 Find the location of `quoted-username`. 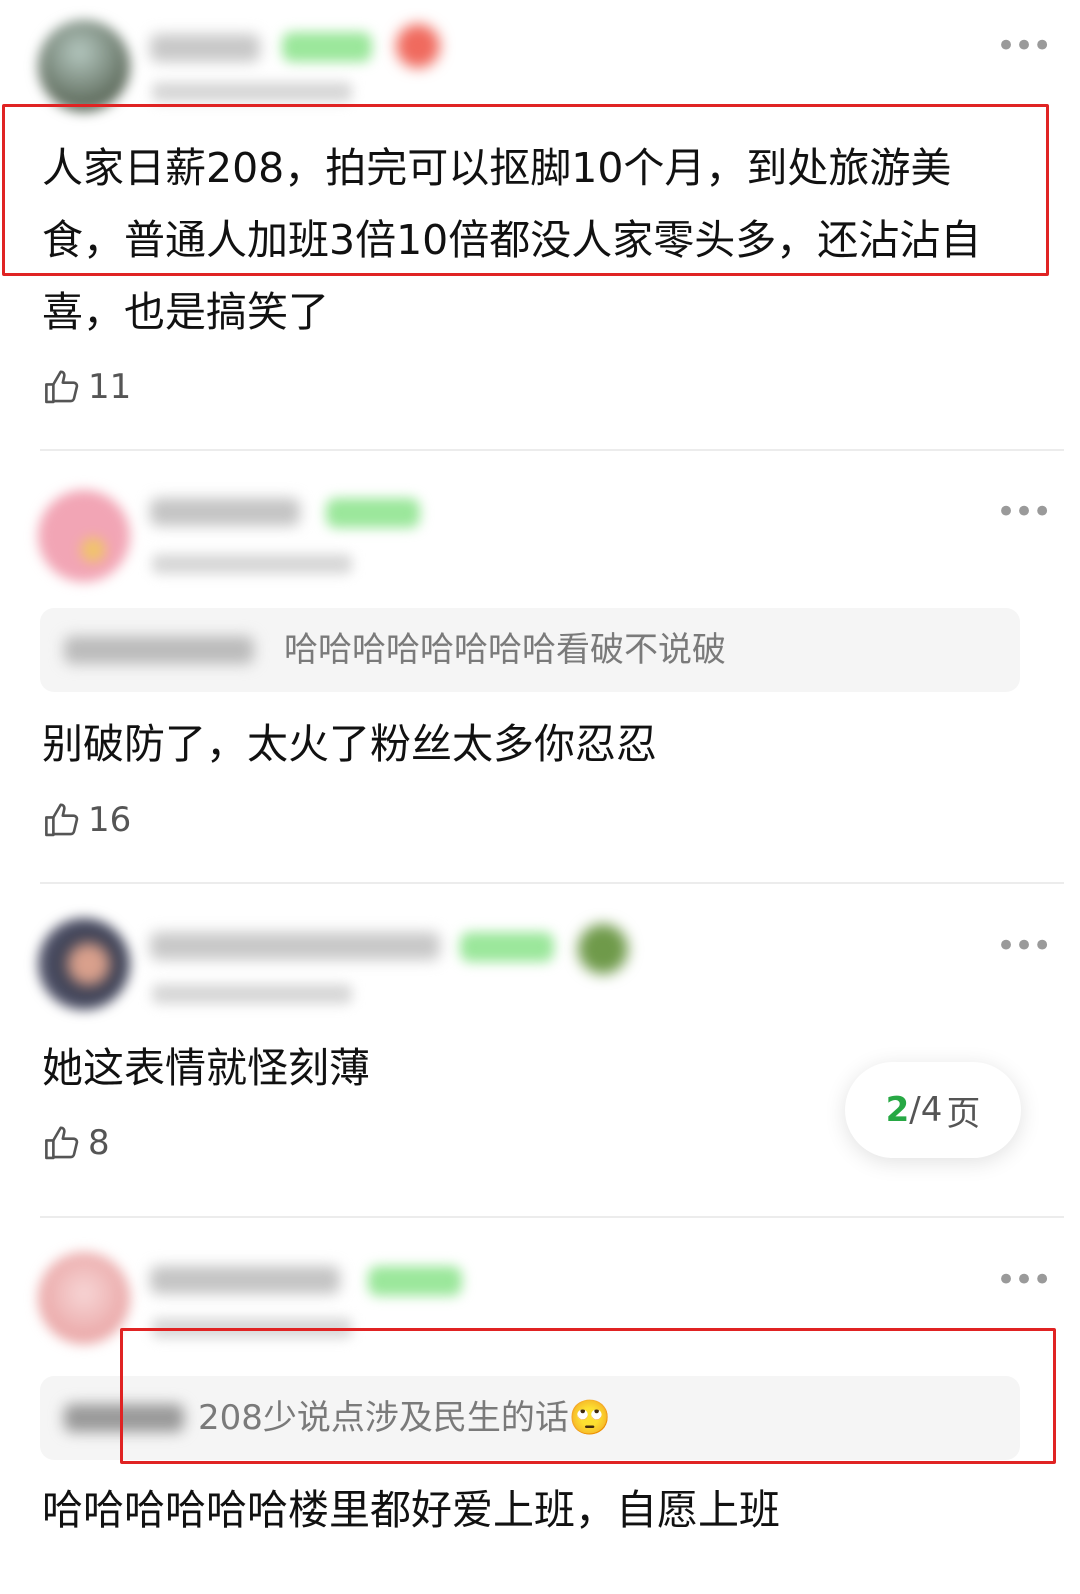

quoted-username is located at coordinates (159, 650).